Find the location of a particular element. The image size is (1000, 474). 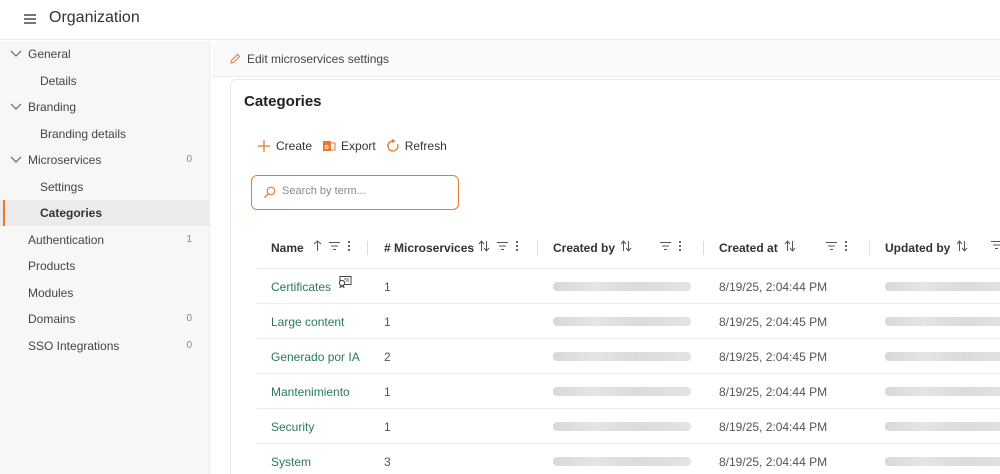

sidebar-item-modules: Modules is located at coordinates (105, 293).